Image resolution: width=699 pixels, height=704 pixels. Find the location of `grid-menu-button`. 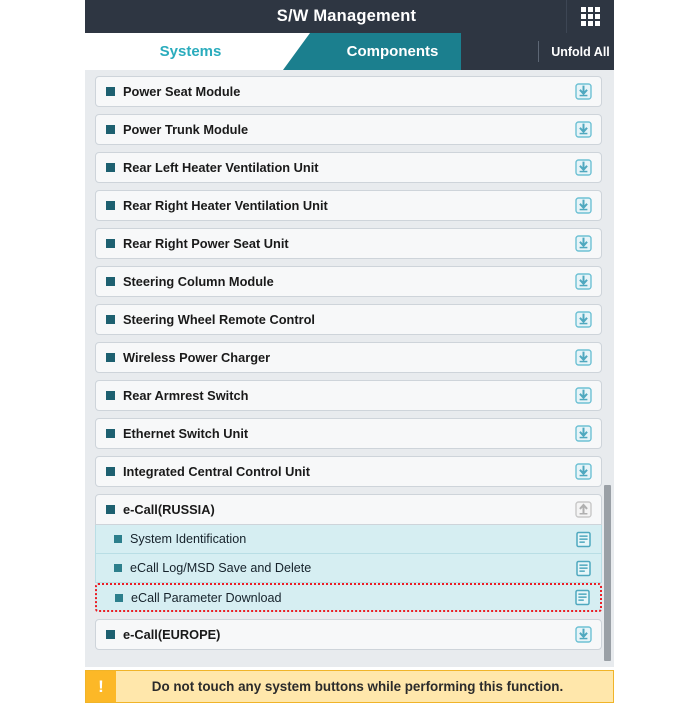

grid-menu-button is located at coordinates (590, 16).